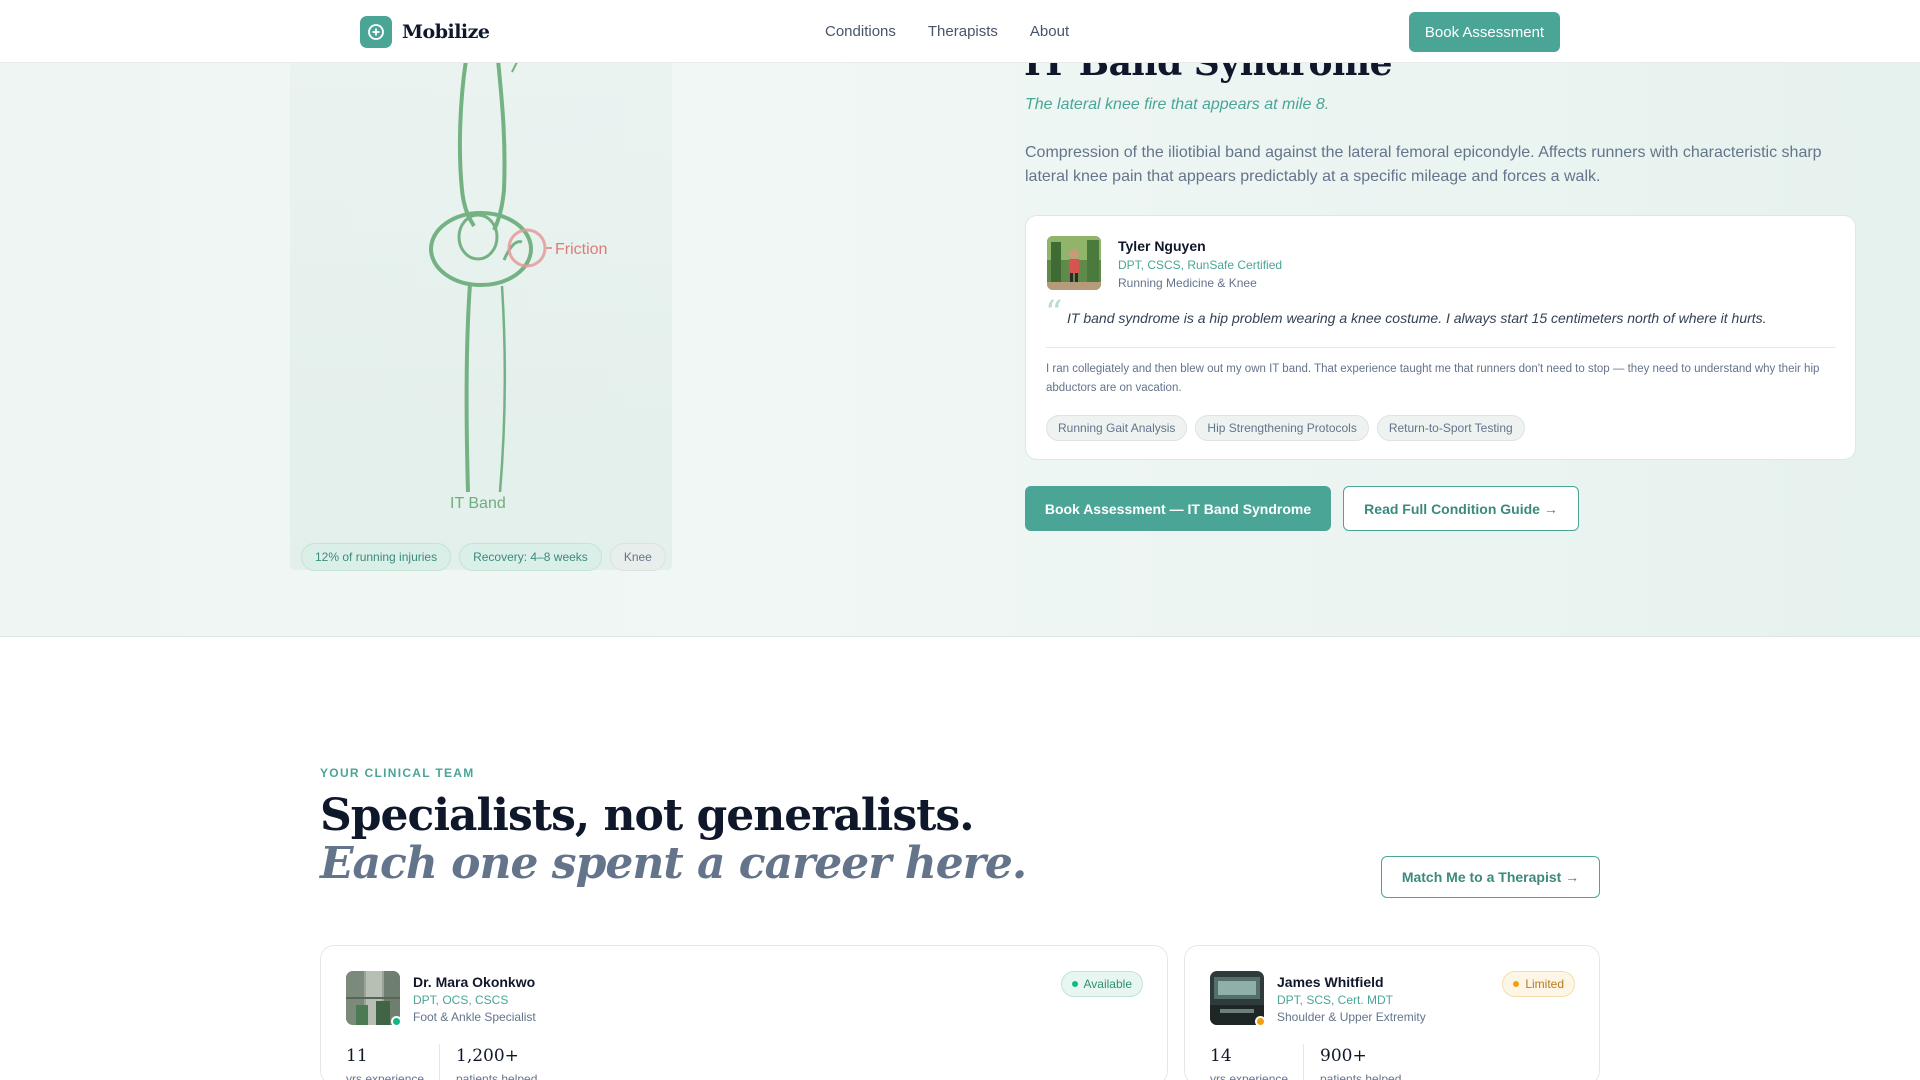 The width and height of the screenshot is (1920, 1080). I want to click on book-assessment-button: Book Assessment, so click(1484, 32).